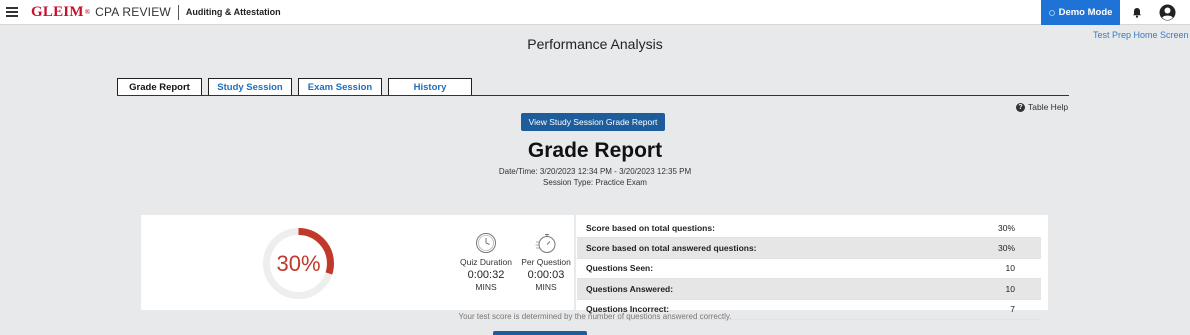 This screenshot has height=335, width=1190. Describe the element at coordinates (671, 248) in the screenshot. I see `stat-label: Score based on total answered questions:` at that location.